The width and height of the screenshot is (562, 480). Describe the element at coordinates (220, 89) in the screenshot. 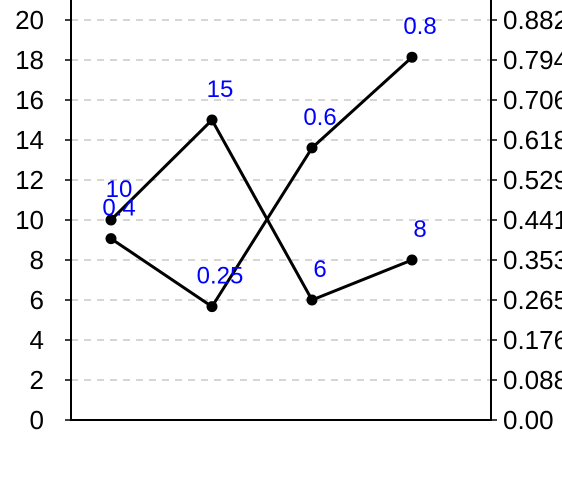

I see `series-1-data-label: 15` at that location.